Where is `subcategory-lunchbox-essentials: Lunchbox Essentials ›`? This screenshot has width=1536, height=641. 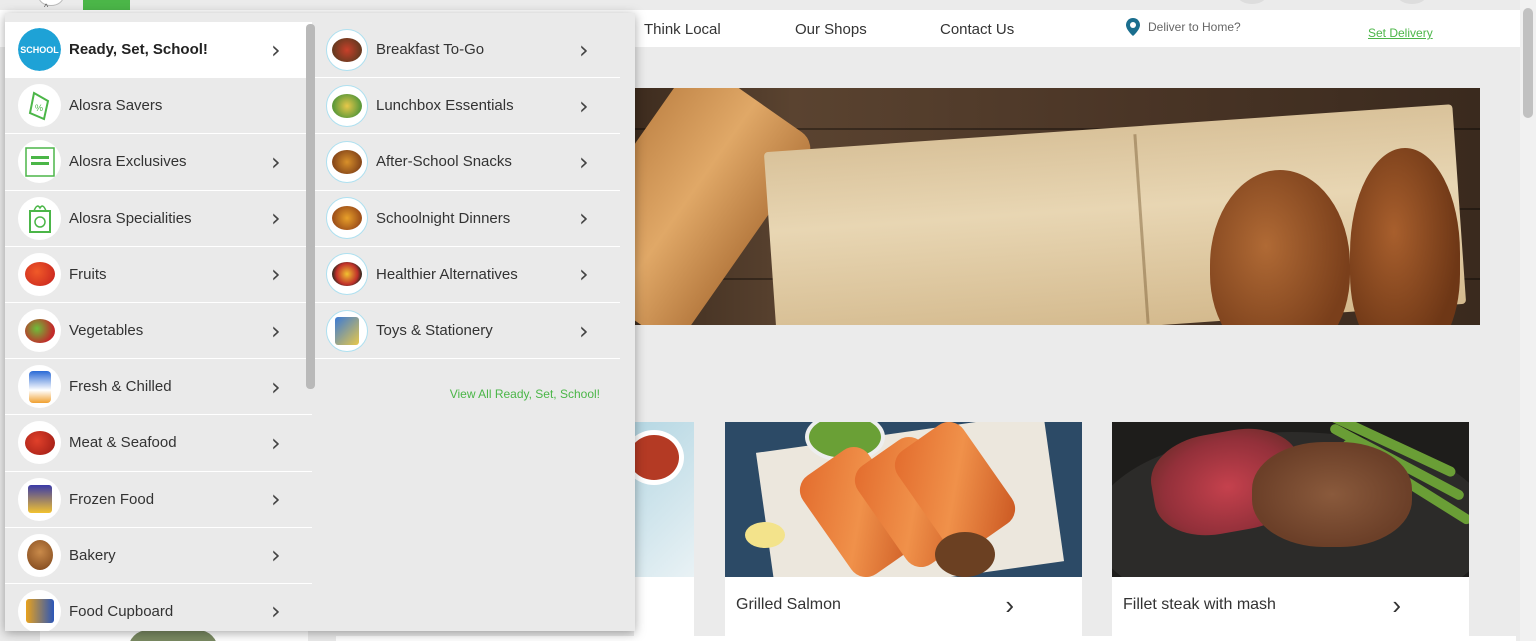
subcategory-lunchbox-essentials: Lunchbox Essentials › is located at coordinates (467, 106).